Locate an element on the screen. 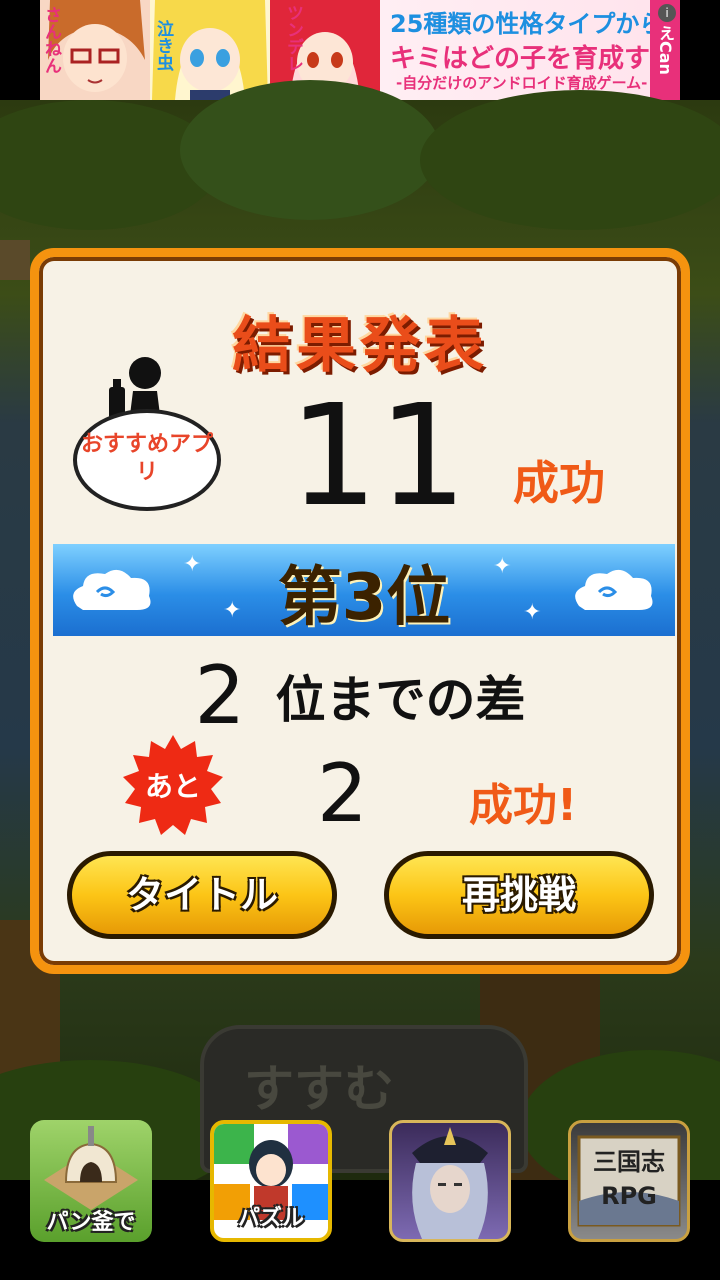 This screenshot has width=720, height=1280. next-button-label: すすむ is located at coordinates (319, 1089).